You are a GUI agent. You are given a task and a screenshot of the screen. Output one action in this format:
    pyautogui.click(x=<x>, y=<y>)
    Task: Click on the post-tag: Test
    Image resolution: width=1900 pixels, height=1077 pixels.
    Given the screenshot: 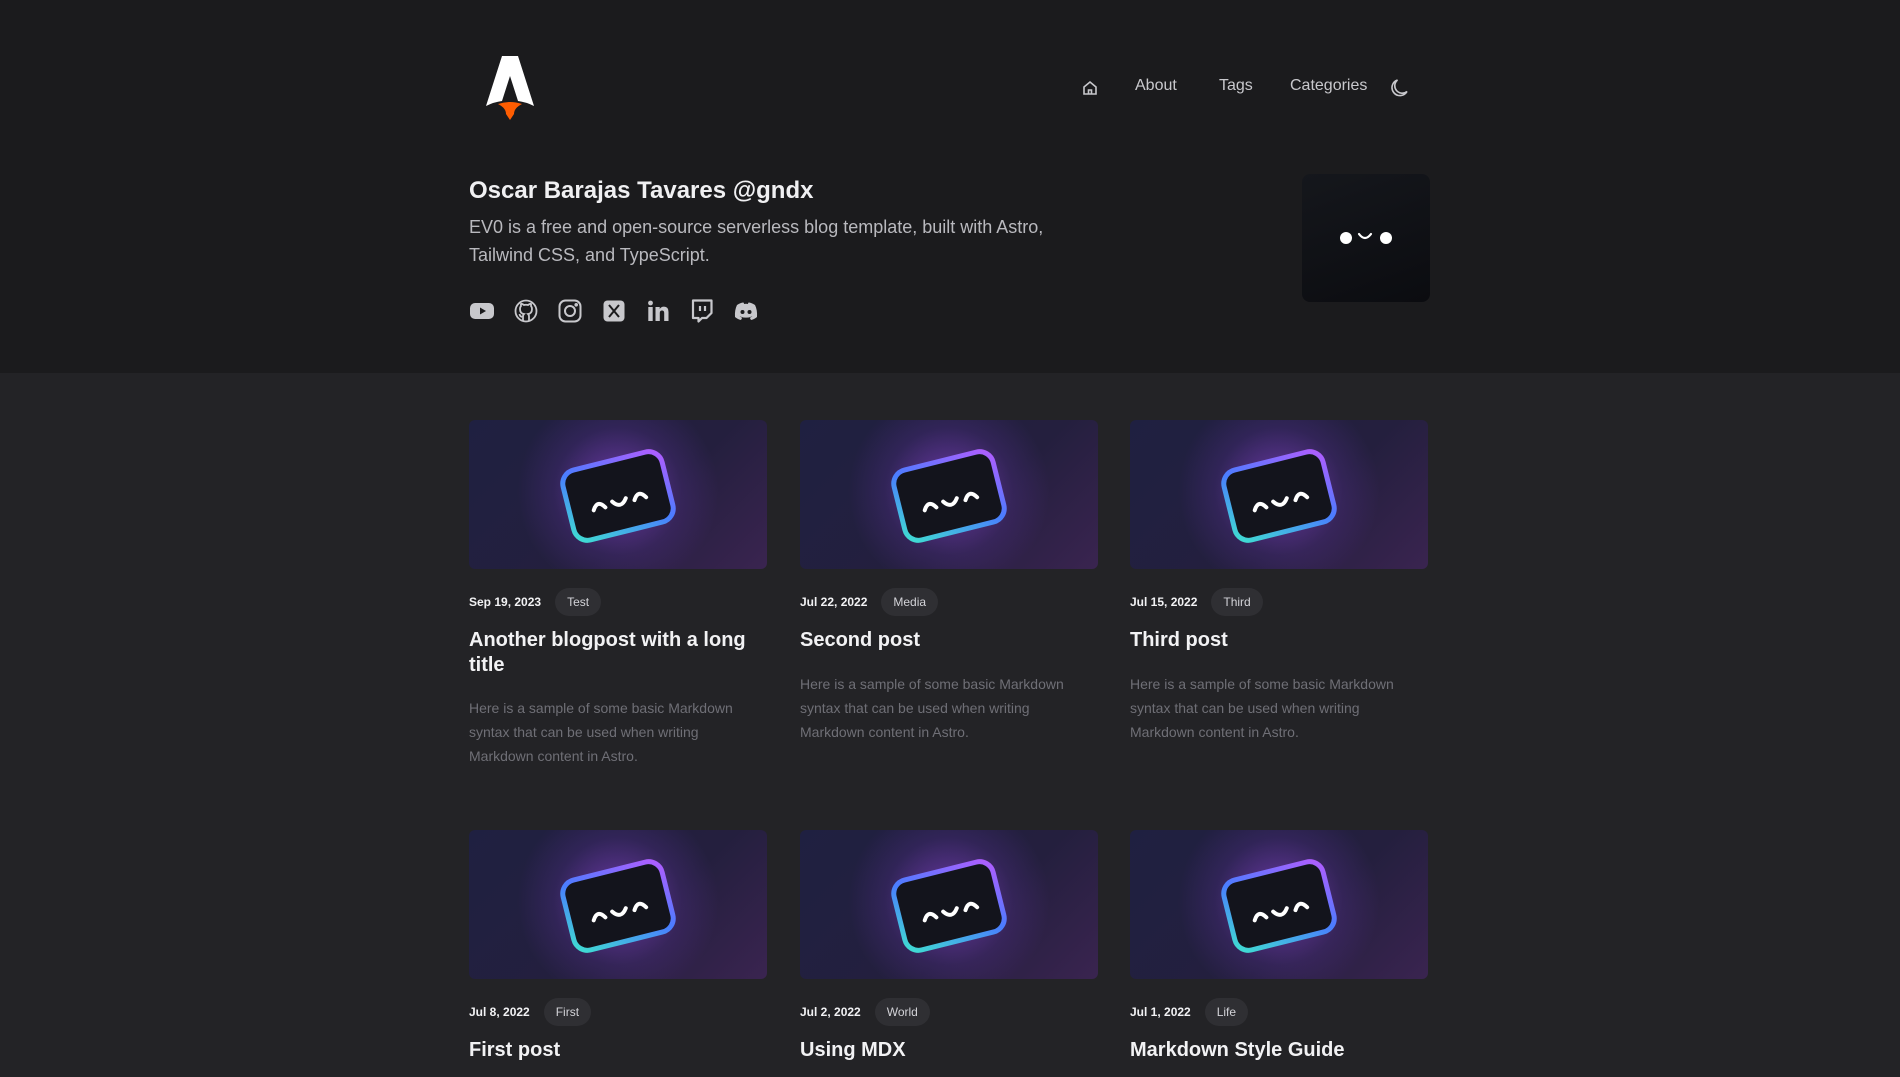 What is the action you would take?
    pyautogui.click(x=578, y=602)
    